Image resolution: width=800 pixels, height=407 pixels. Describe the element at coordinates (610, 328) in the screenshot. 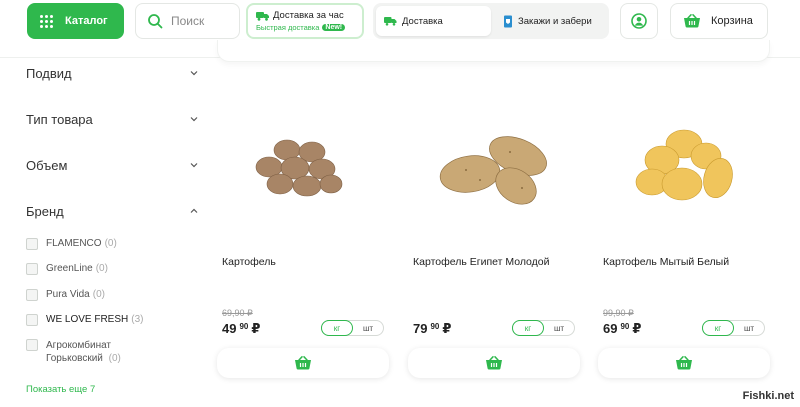

I see `price-rubles: 69` at that location.